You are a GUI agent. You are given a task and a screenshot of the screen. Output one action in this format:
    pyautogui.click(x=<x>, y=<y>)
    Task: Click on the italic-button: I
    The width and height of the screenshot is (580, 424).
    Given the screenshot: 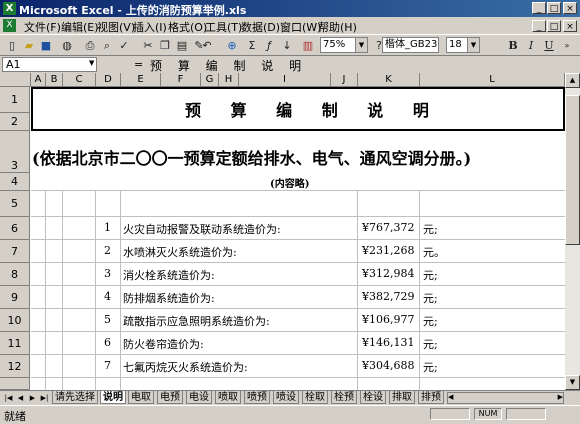 What is the action you would take?
    pyautogui.click(x=531, y=45)
    